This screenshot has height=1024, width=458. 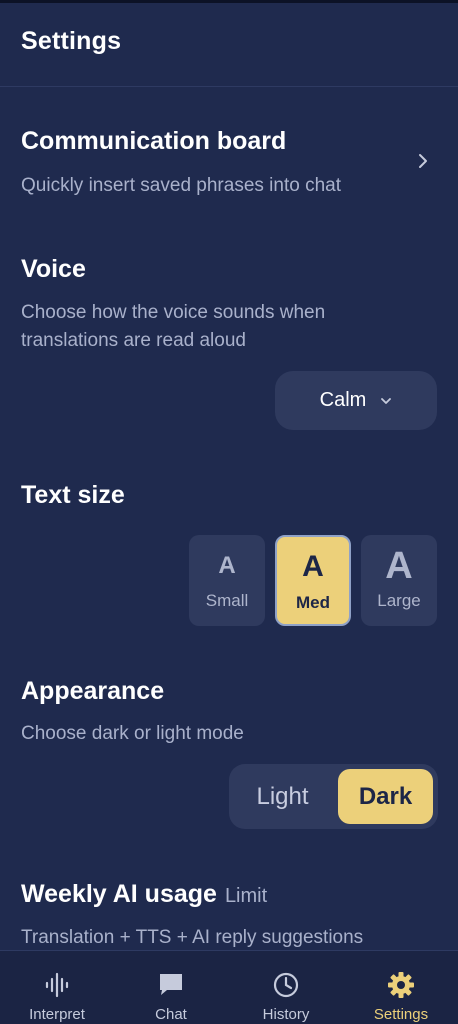 What do you see at coordinates (229, 43) in the screenshot?
I see `app-header: Settings` at bounding box center [229, 43].